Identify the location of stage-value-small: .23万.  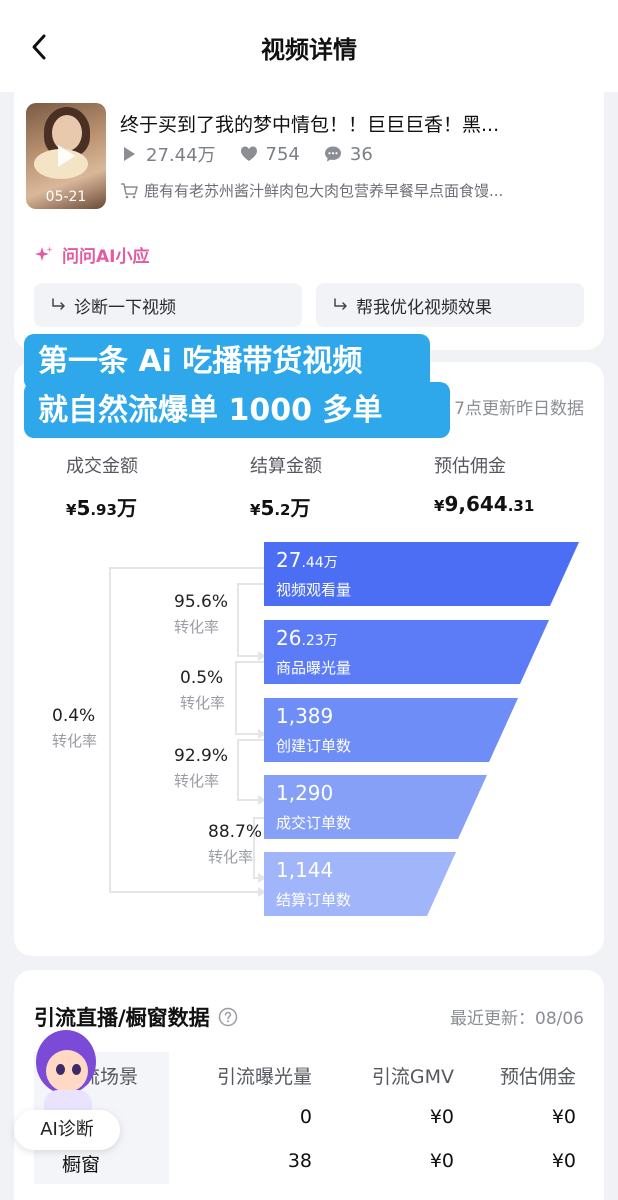
(319, 641).